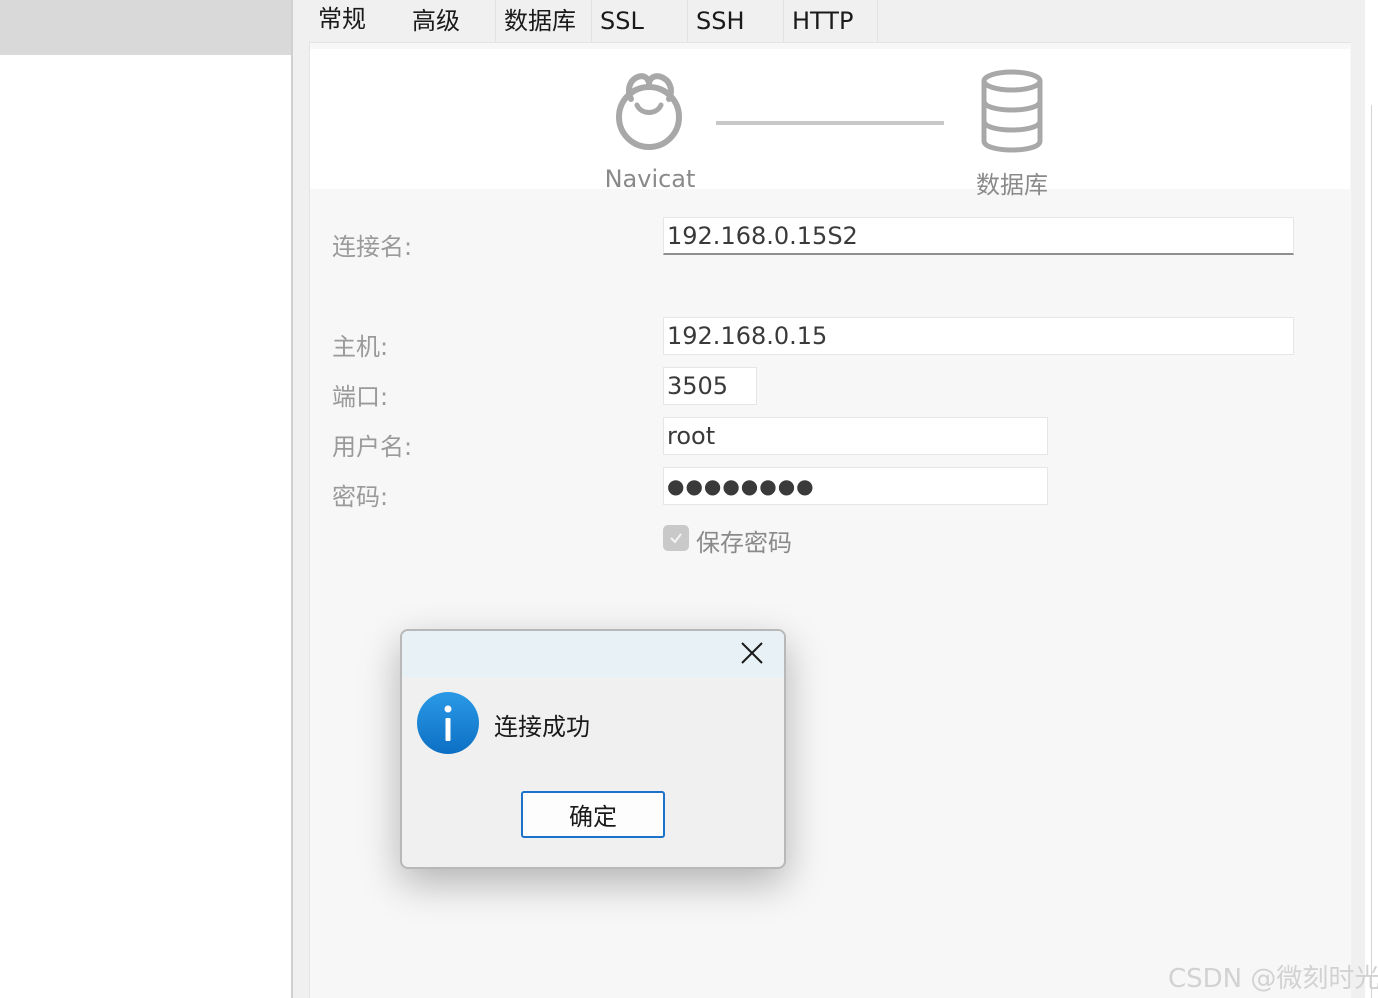 The height and width of the screenshot is (998, 1378). What do you see at coordinates (448, 723) in the screenshot?
I see `info-icon` at bounding box center [448, 723].